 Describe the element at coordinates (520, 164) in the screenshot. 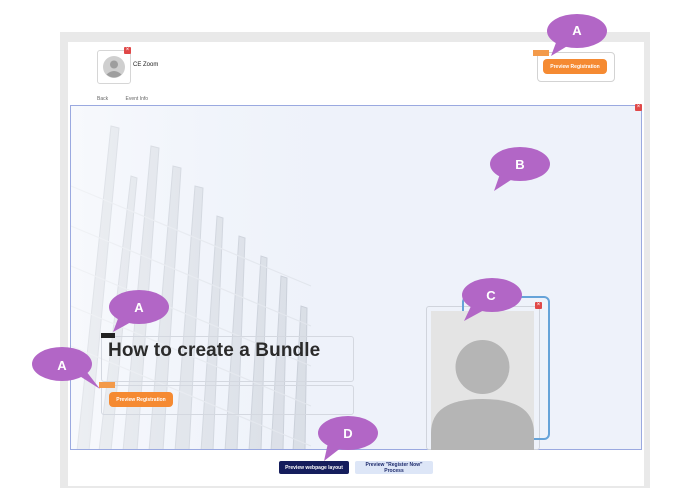

I see `callout-b-label: B` at that location.